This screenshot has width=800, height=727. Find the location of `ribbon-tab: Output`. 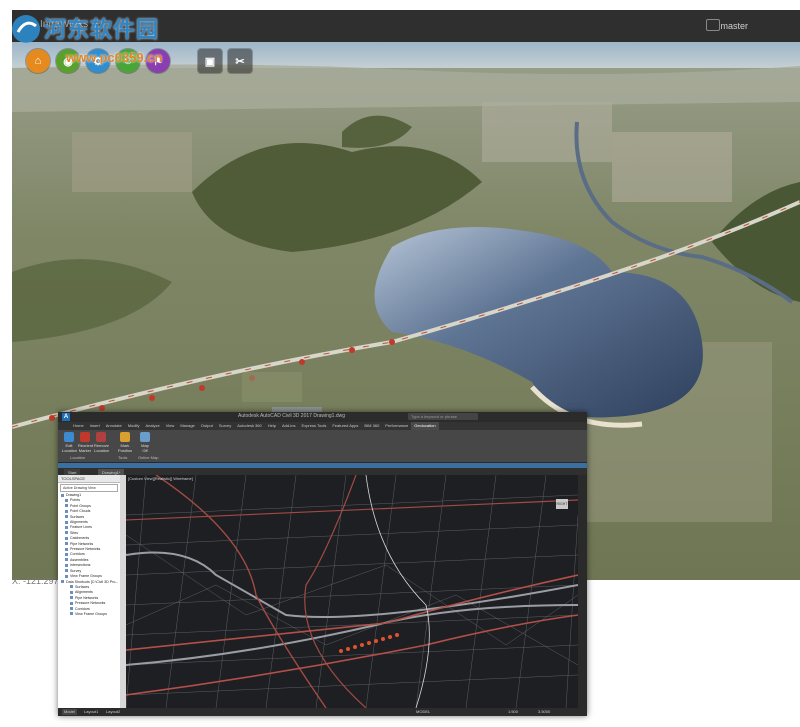

ribbon-tab: Output is located at coordinates (207, 426).